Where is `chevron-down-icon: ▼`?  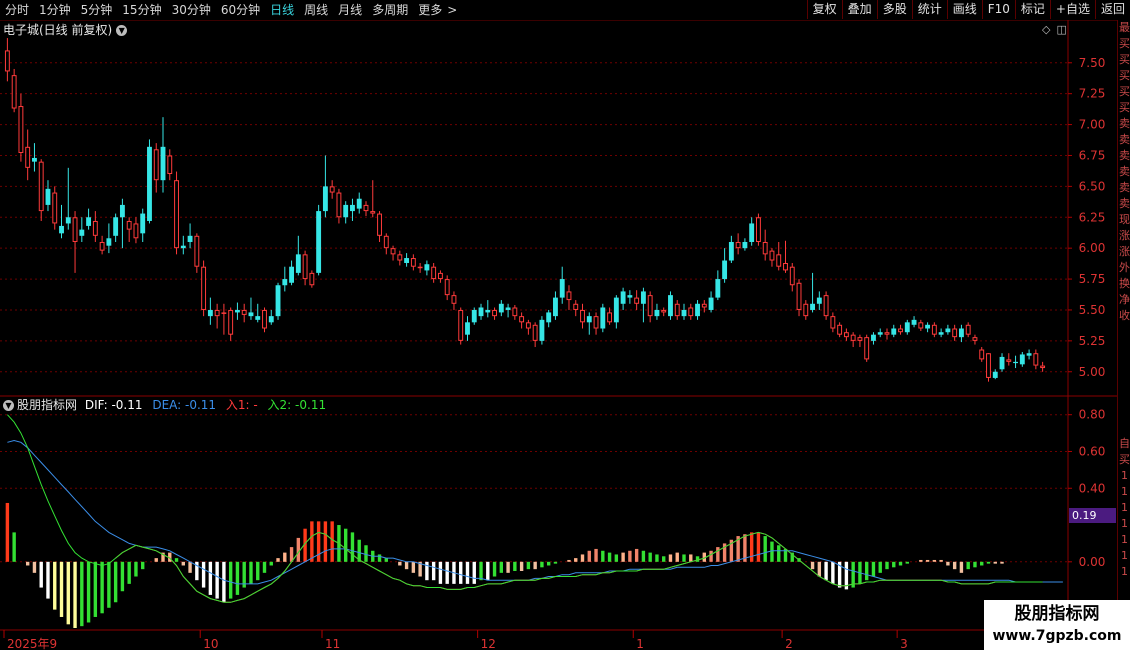
chevron-down-icon: ▼ is located at coordinates (8, 405).